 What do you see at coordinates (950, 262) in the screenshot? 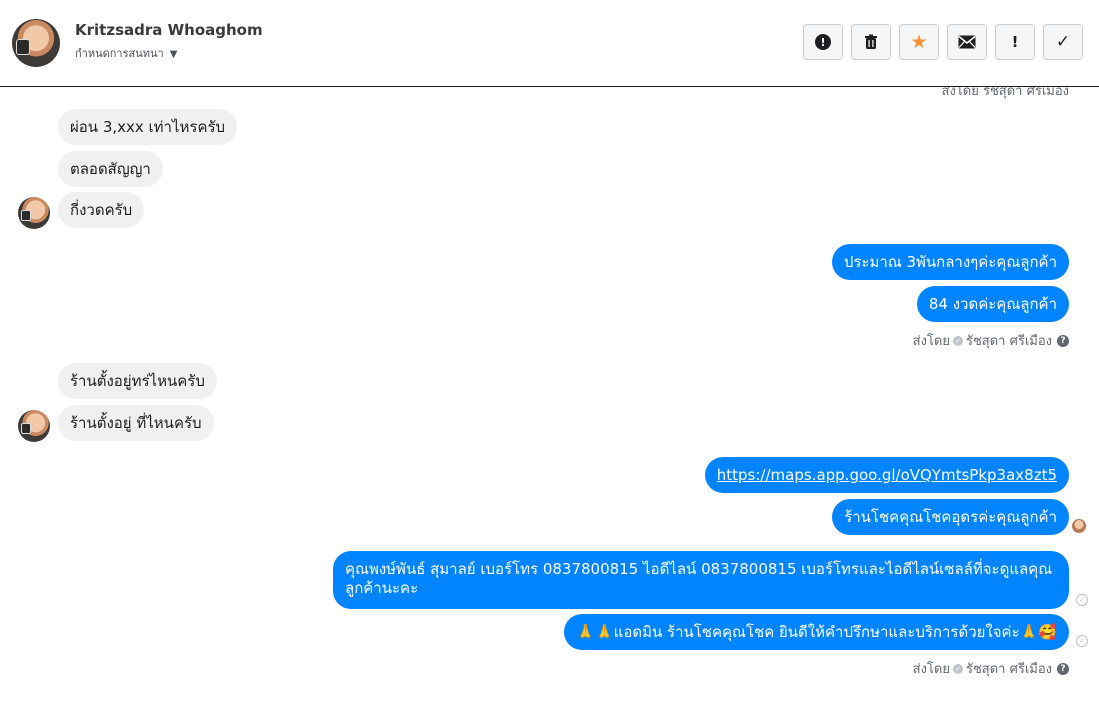
I see `outgoing-message: ประมาณ 3พันกลางๆค่ะคุณลูกค้า` at bounding box center [950, 262].